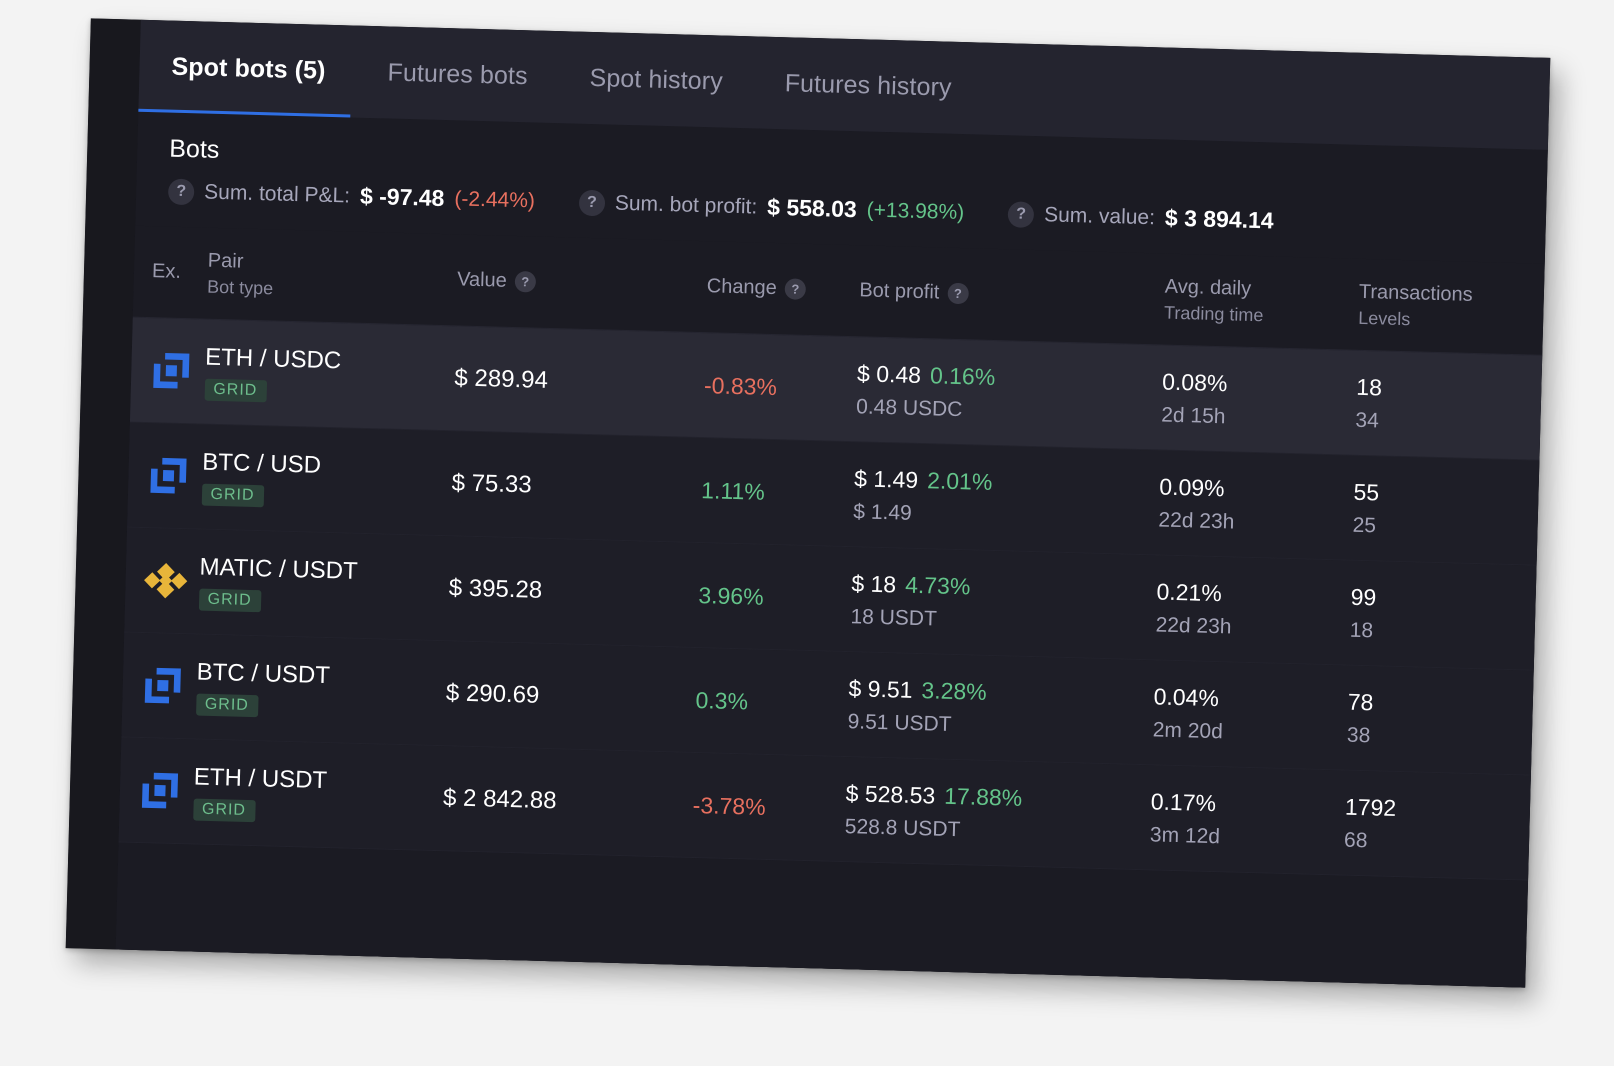  Describe the element at coordinates (1099, 215) in the screenshot. I see `summary-label: Sum. value:` at that location.